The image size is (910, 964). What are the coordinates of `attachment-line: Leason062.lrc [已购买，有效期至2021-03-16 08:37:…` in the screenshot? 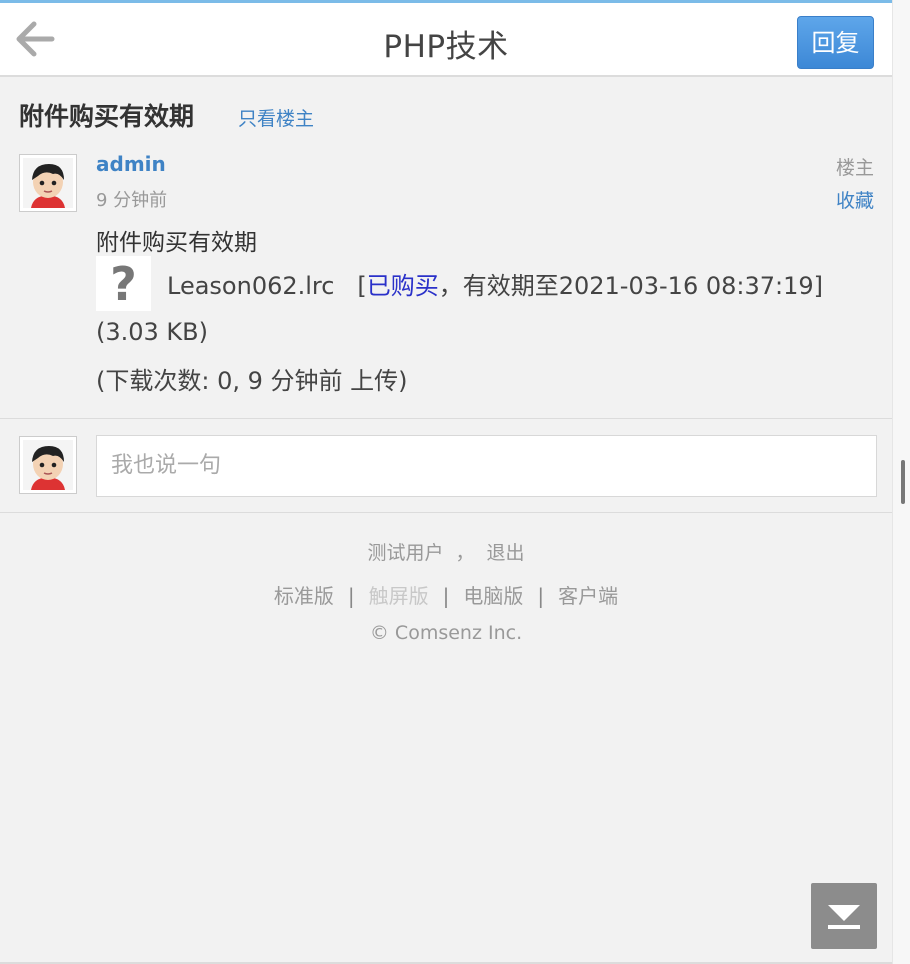 It's located at (495, 283).